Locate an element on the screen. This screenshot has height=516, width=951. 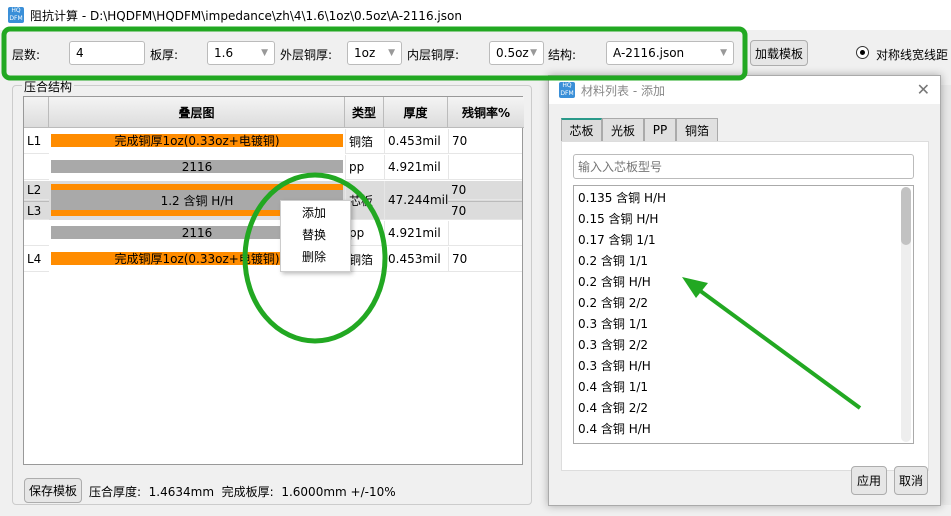
list-item: 0.135 含铜 H/H is located at coordinates (743, 197).